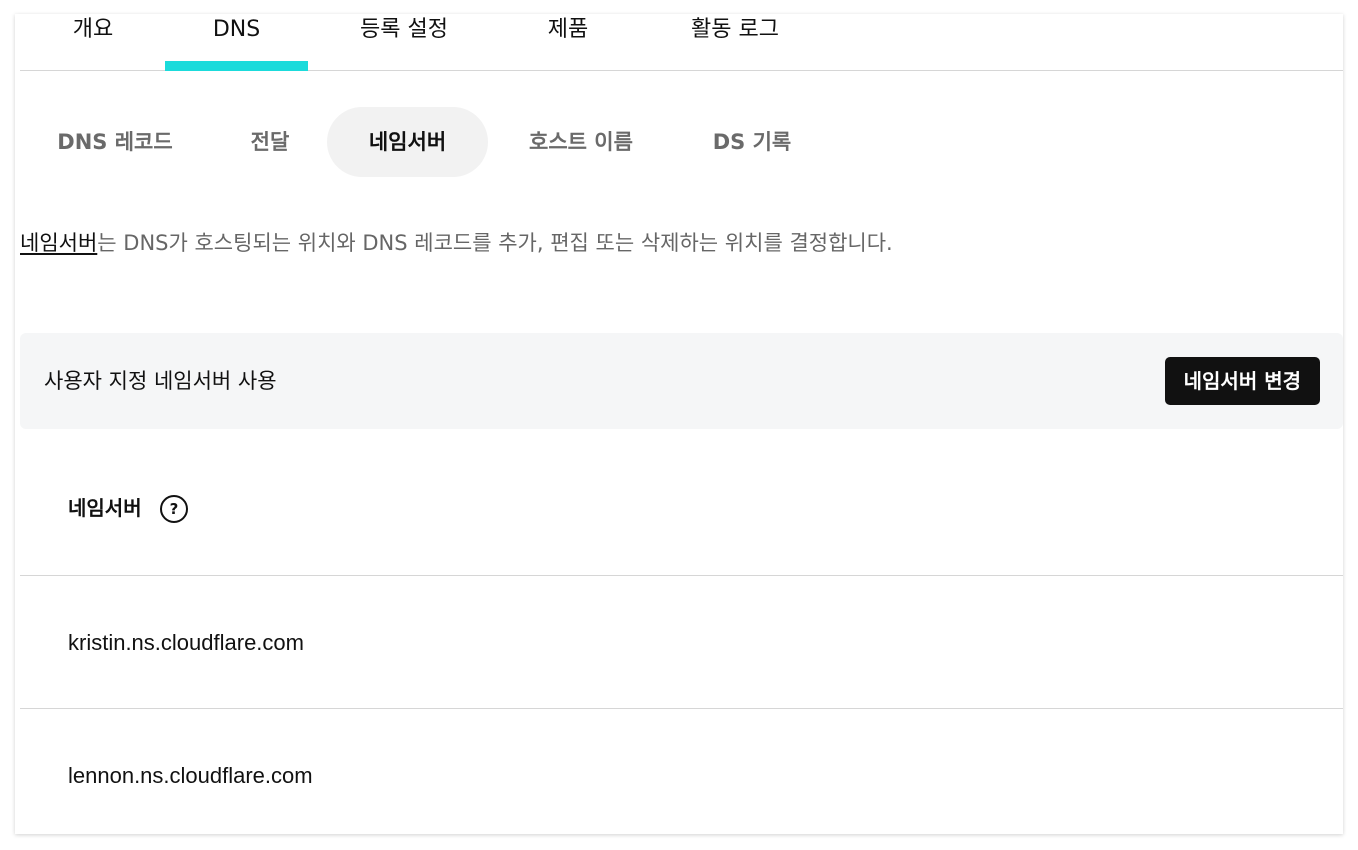 The width and height of the screenshot is (1358, 850). I want to click on nameserver-row: lennon.ns.cloudflare.com, so click(681, 771).